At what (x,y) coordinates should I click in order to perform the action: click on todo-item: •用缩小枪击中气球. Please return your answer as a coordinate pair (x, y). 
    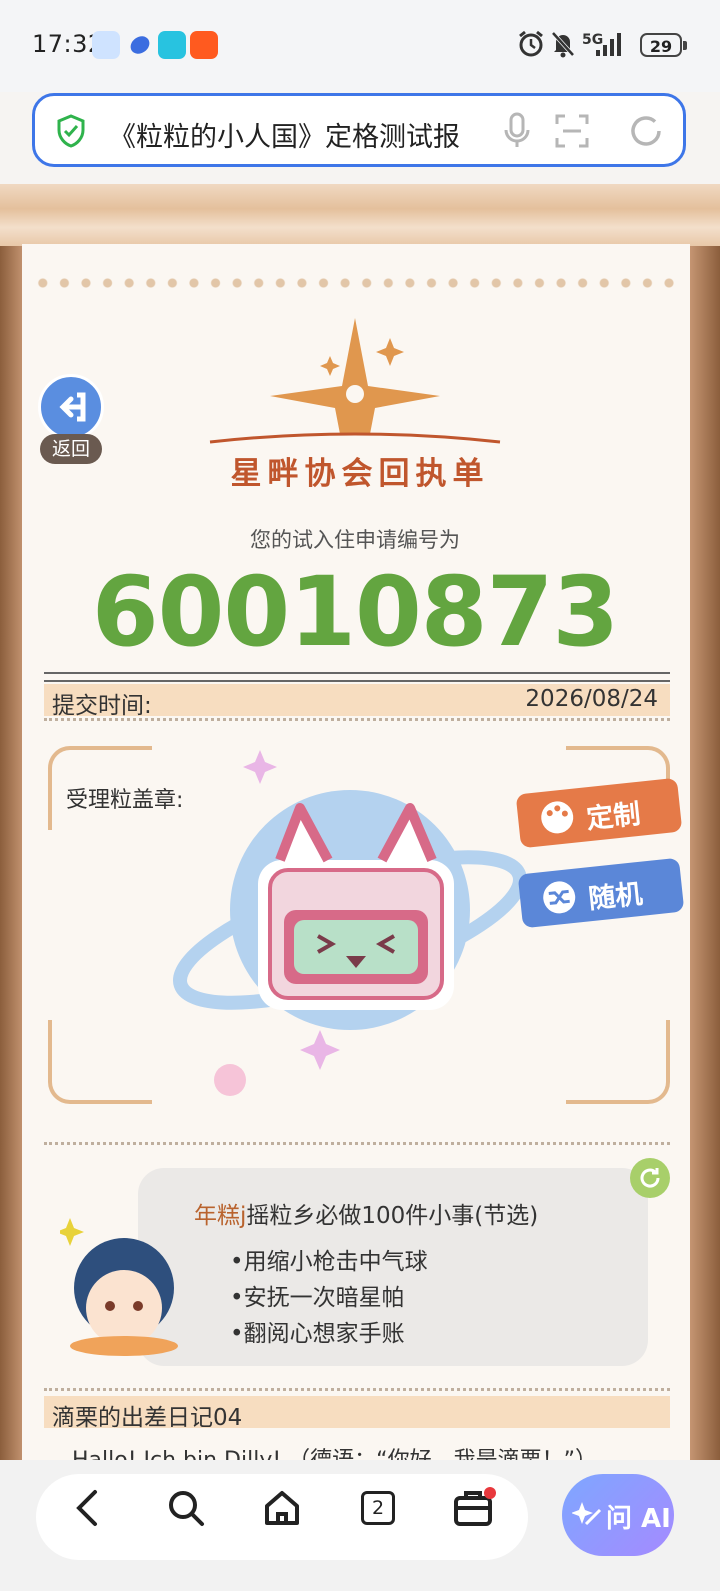
    Looking at the image, I should click on (329, 1262).